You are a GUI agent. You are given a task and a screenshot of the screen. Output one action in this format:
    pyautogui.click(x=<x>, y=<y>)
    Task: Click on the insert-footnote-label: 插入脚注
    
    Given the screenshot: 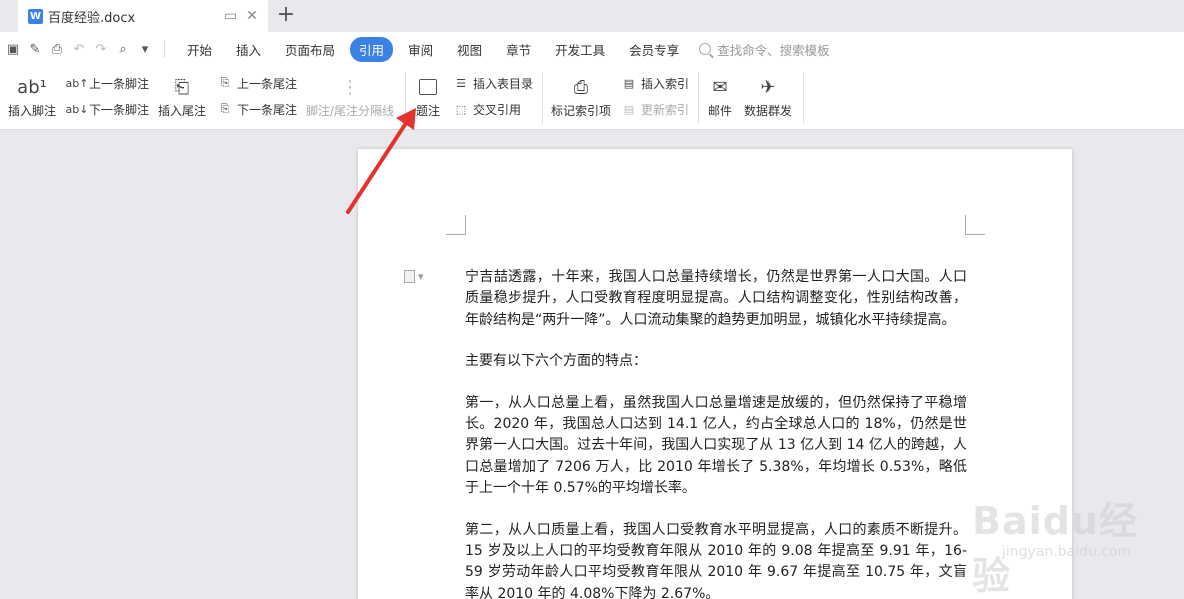 What is the action you would take?
    pyautogui.click(x=32, y=111)
    